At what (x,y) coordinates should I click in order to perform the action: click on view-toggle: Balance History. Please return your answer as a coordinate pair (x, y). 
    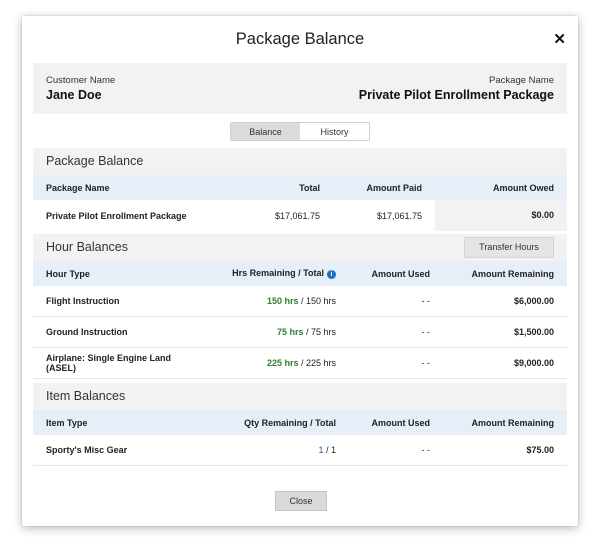
    Looking at the image, I should click on (300, 131).